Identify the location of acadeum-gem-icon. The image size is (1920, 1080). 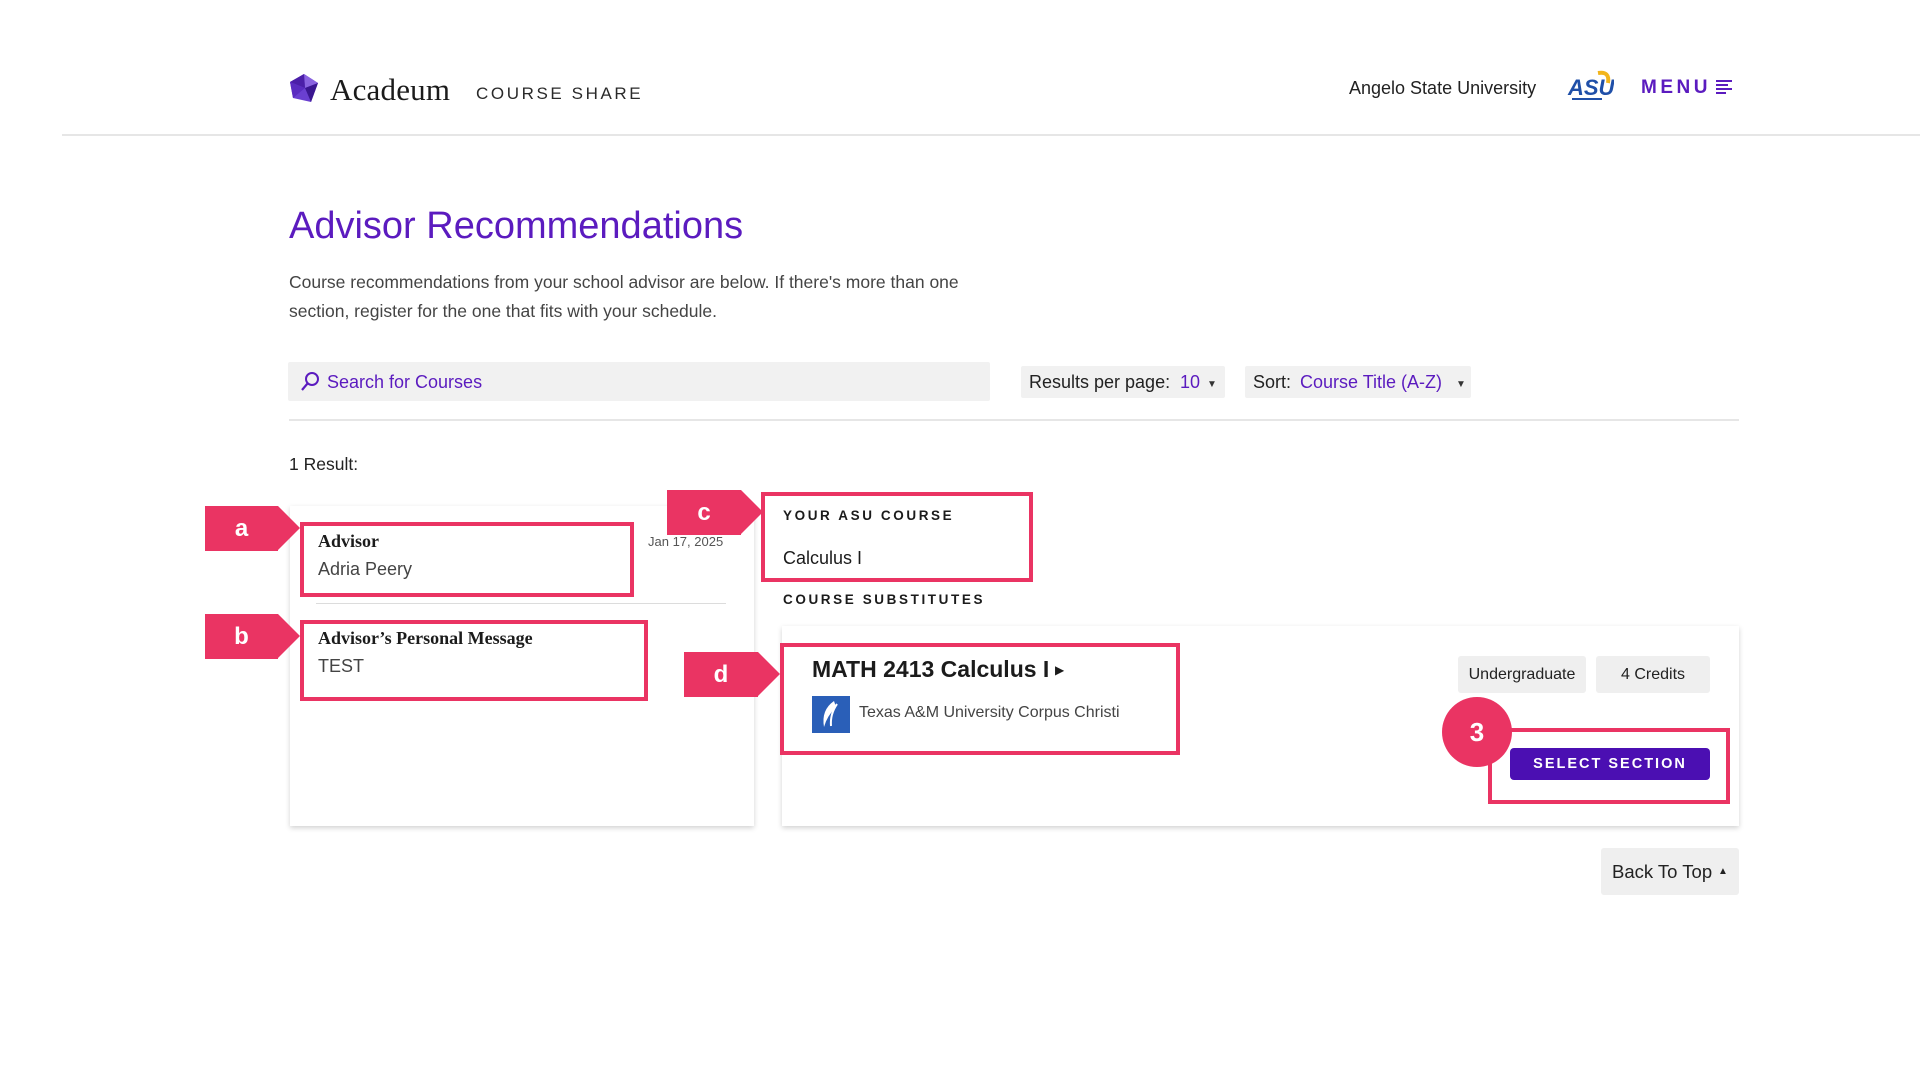
(304, 88).